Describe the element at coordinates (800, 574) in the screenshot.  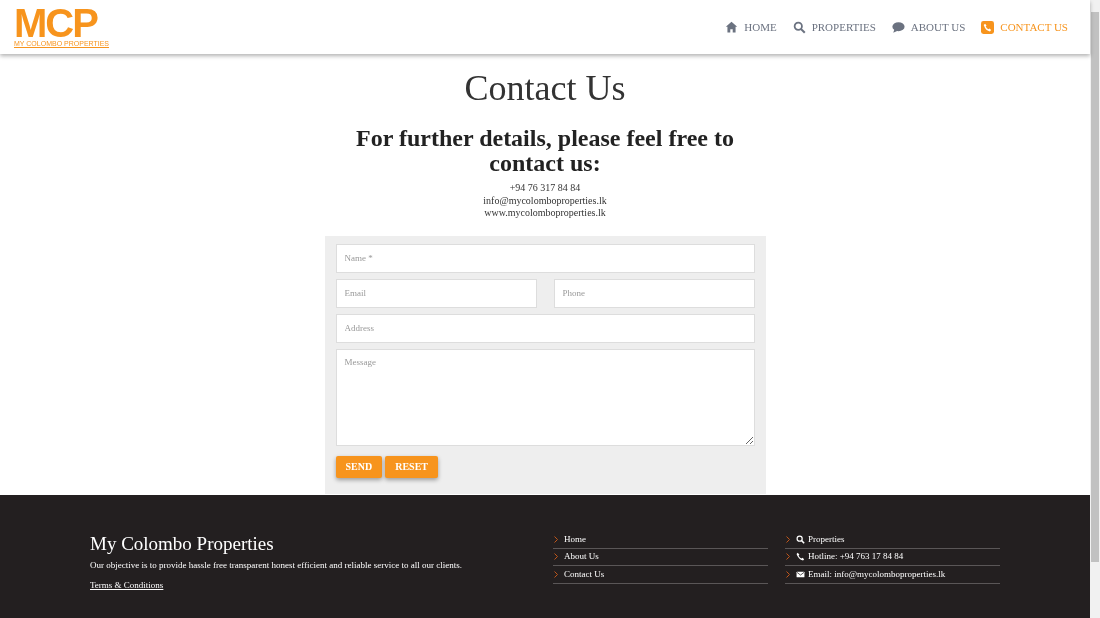
I see `envelope-icon` at that location.